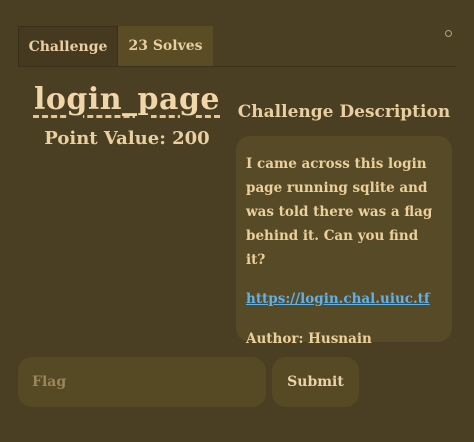 This screenshot has height=442, width=474. Describe the element at coordinates (344, 112) in the screenshot. I see `description-heading: Challenge Description` at that location.